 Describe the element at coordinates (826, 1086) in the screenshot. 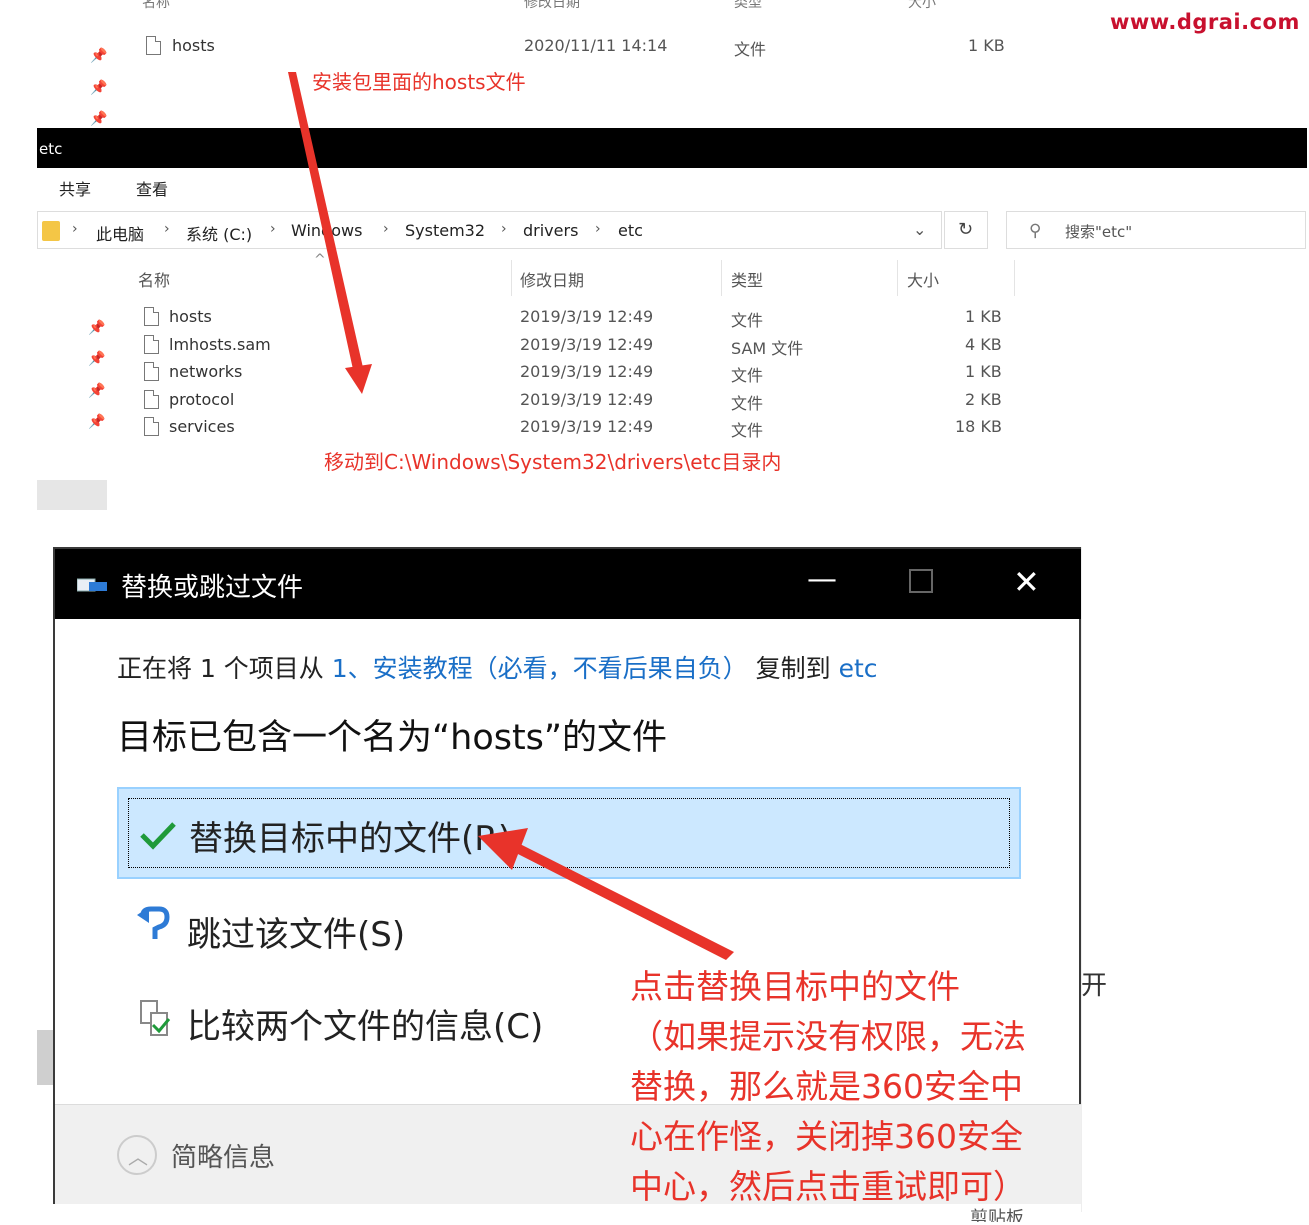

I see `annotation-click-line: 替换，那么就是360安全中` at that location.